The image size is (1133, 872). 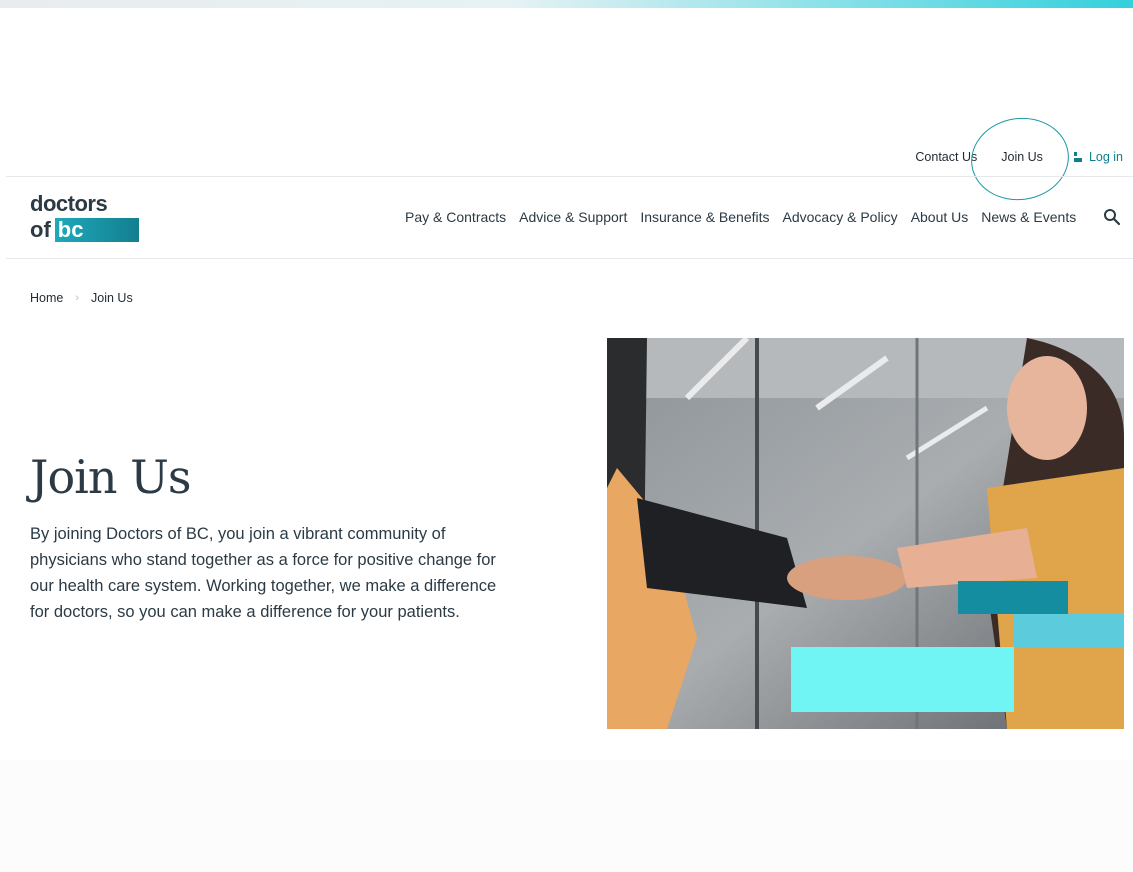 What do you see at coordinates (569, 176) in the screenshot?
I see `header-divider-top` at bounding box center [569, 176].